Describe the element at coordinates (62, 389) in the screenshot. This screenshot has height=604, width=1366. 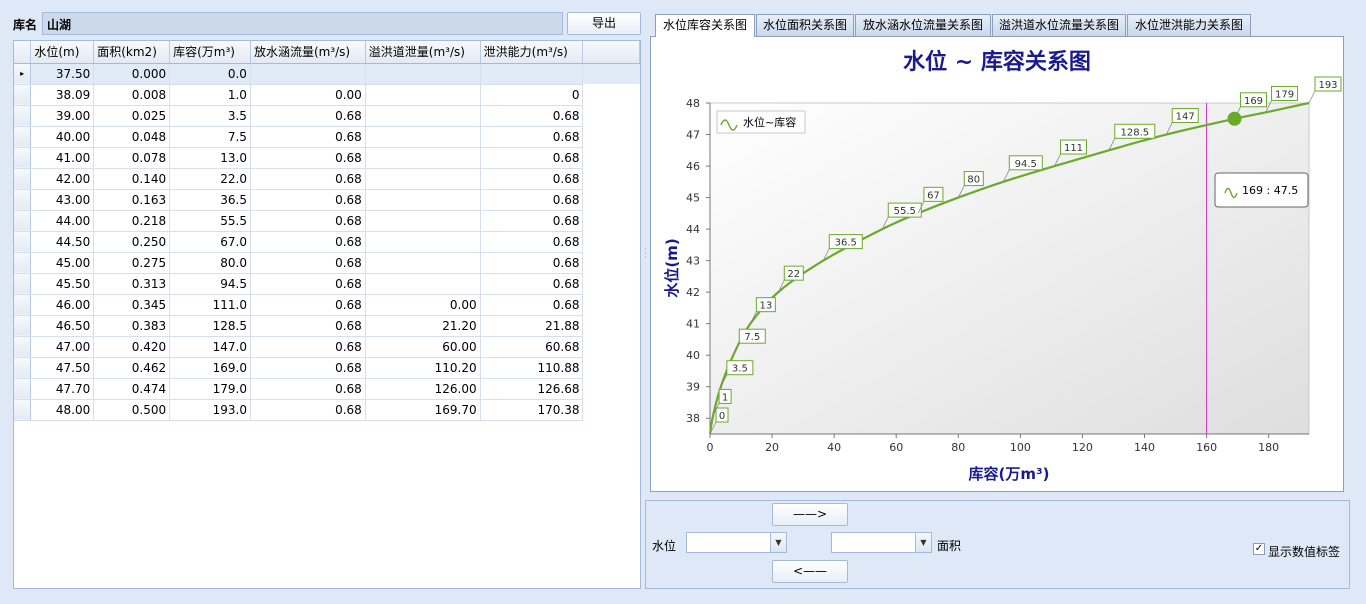
I see `cell-water-level: 47.70` at that location.